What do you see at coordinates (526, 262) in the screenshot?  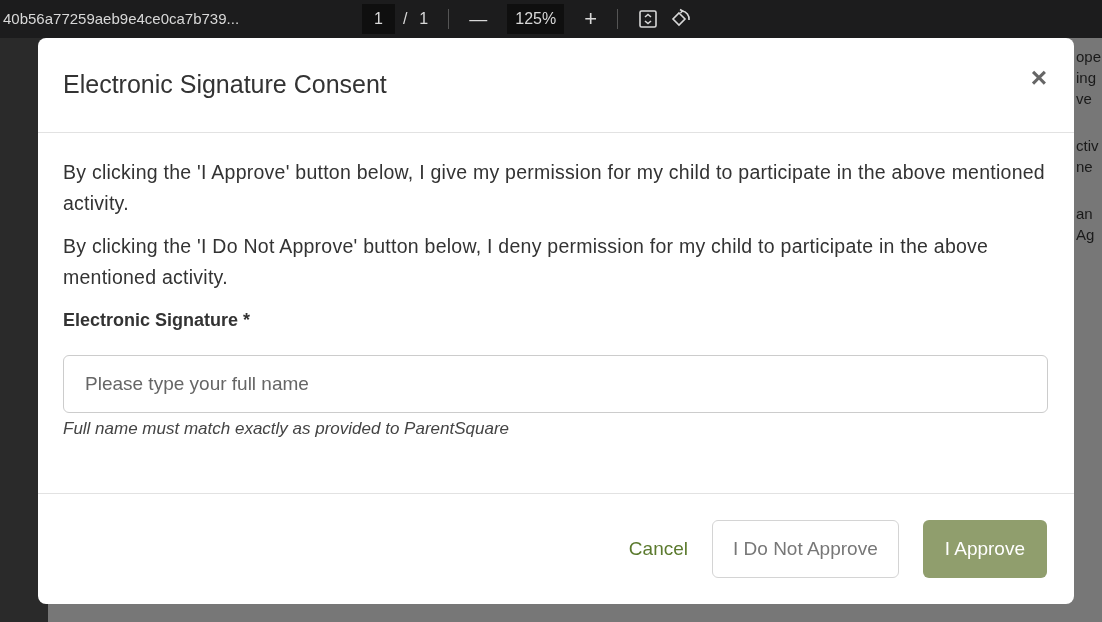 I see `consent-paragraph: By clicking the 'I Do Not Approve' button below, I deny permission for my child to participate in the above mentioned activity.` at bounding box center [526, 262].